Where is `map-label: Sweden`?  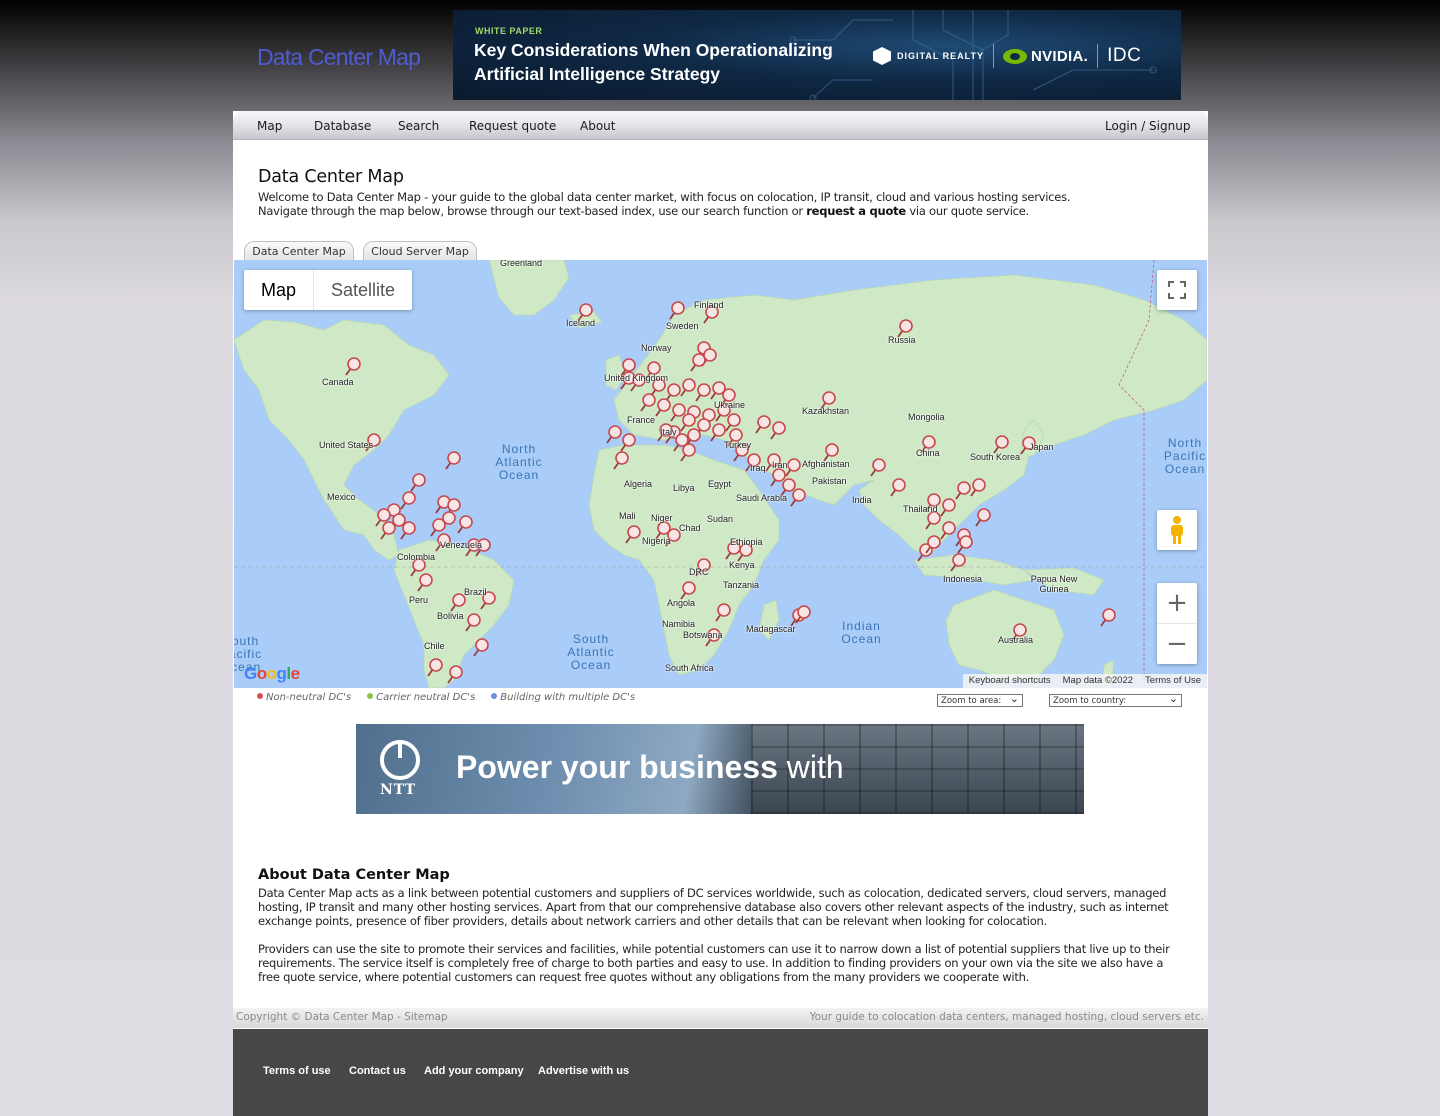 map-label: Sweden is located at coordinates (682, 326).